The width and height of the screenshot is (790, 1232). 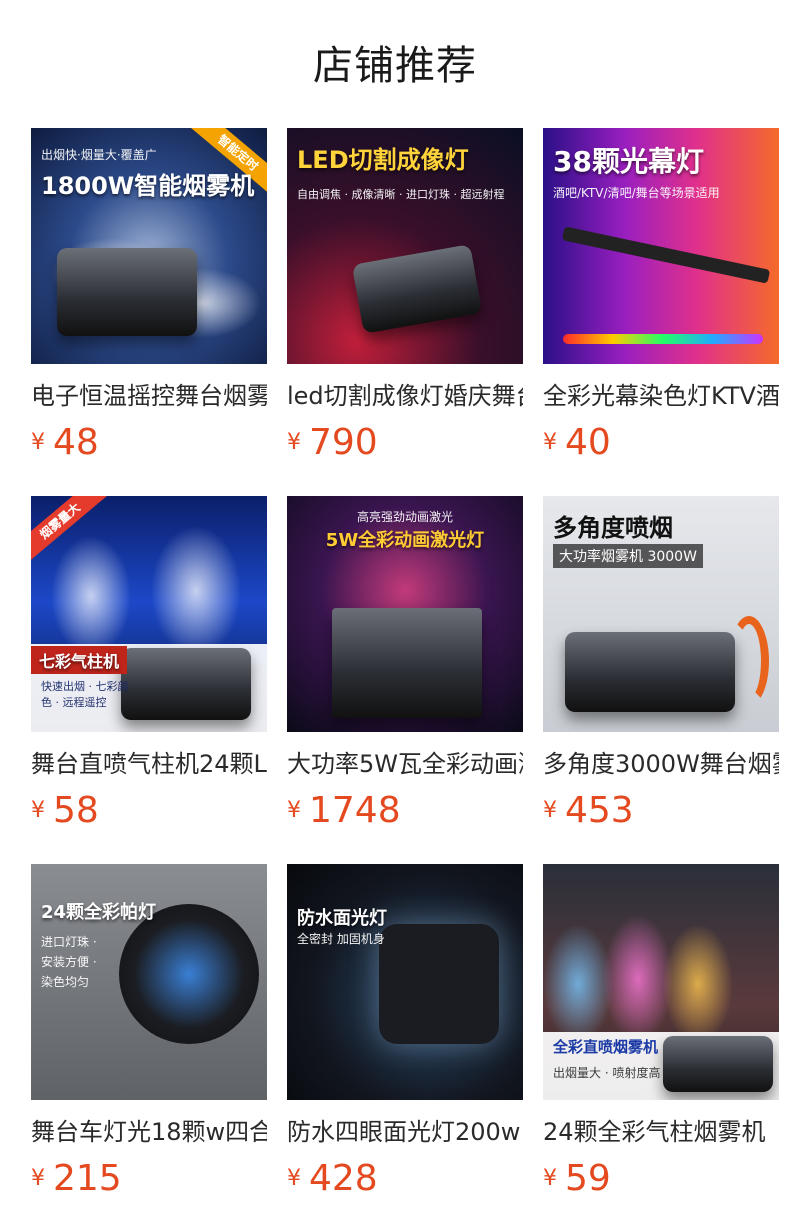 What do you see at coordinates (87, 1178) in the screenshot?
I see `price-amount: 215` at bounding box center [87, 1178].